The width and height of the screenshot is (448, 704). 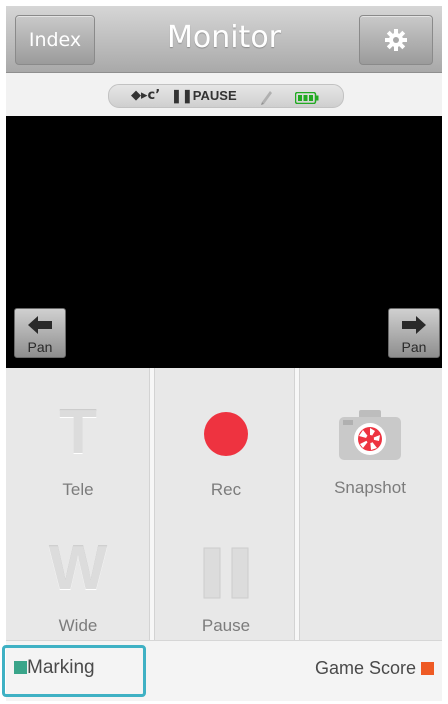 I want to click on header-bar: Index Monitor, so click(x=224, y=39).